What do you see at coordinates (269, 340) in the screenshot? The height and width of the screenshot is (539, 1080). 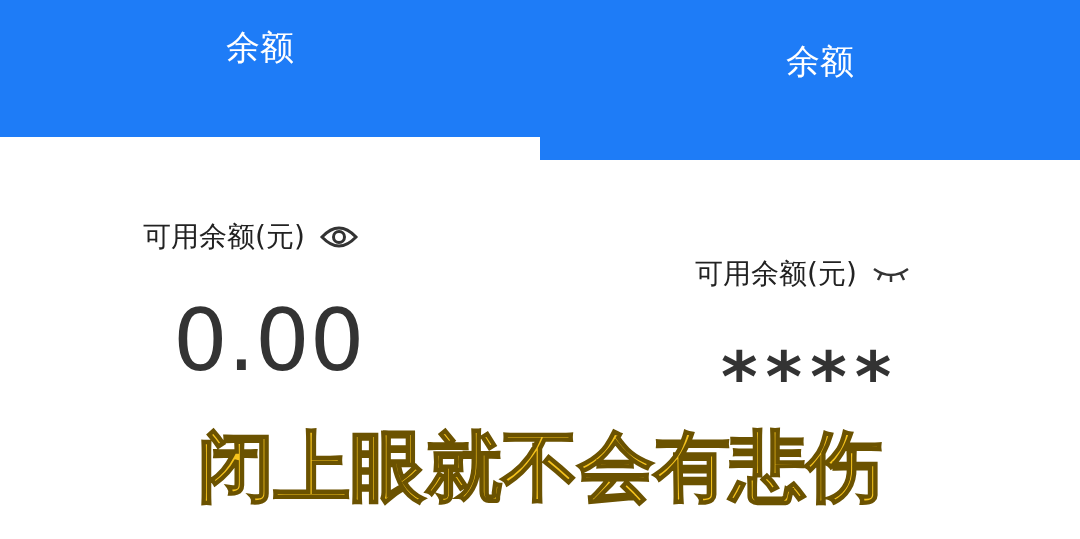 I see `balance-amount: 0.00` at bounding box center [269, 340].